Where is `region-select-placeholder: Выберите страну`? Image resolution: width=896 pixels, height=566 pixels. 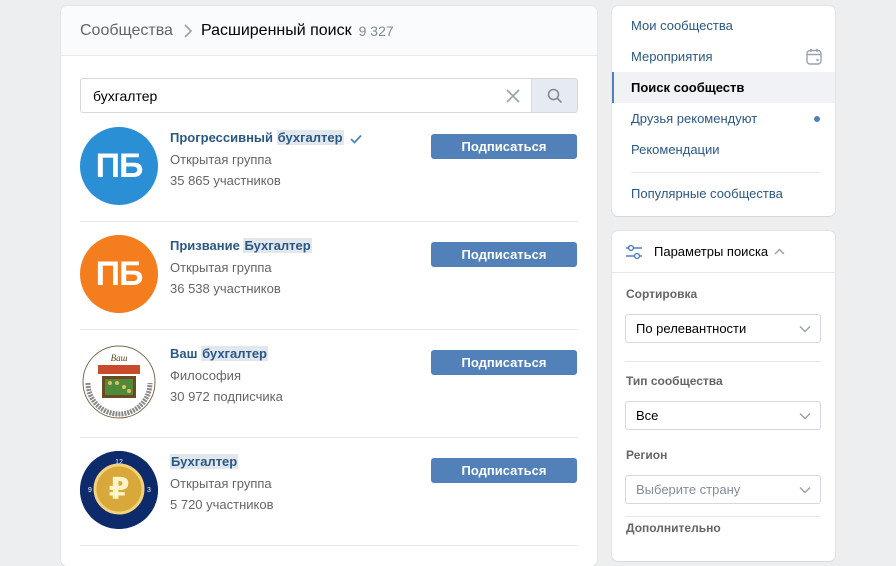
region-select-placeholder: Выберите страну is located at coordinates (688, 489).